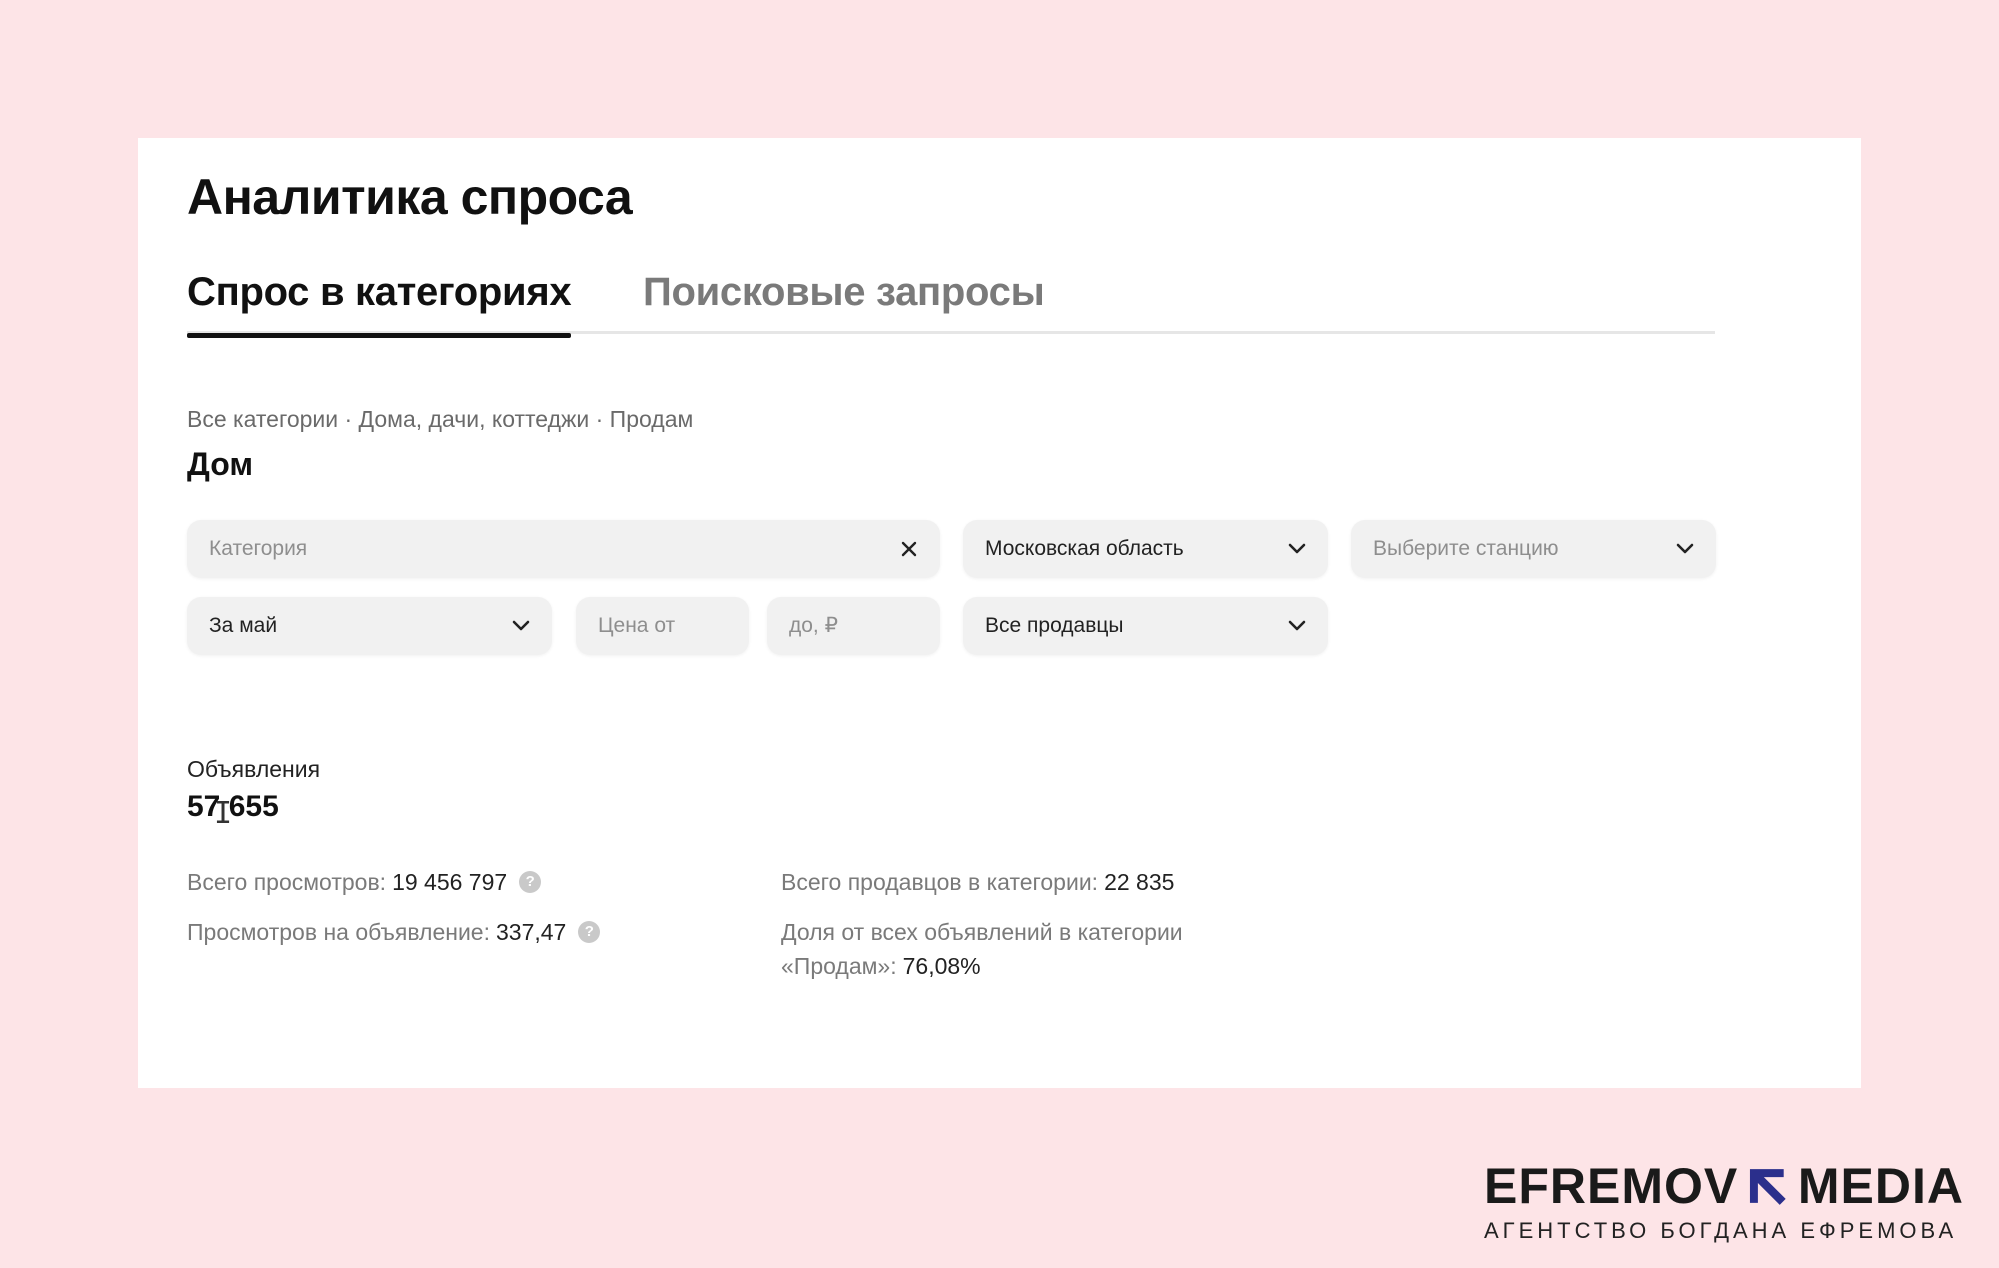 This screenshot has height=1268, width=1999. What do you see at coordinates (369, 626) in the screenshot?
I see `period-select: За май` at bounding box center [369, 626].